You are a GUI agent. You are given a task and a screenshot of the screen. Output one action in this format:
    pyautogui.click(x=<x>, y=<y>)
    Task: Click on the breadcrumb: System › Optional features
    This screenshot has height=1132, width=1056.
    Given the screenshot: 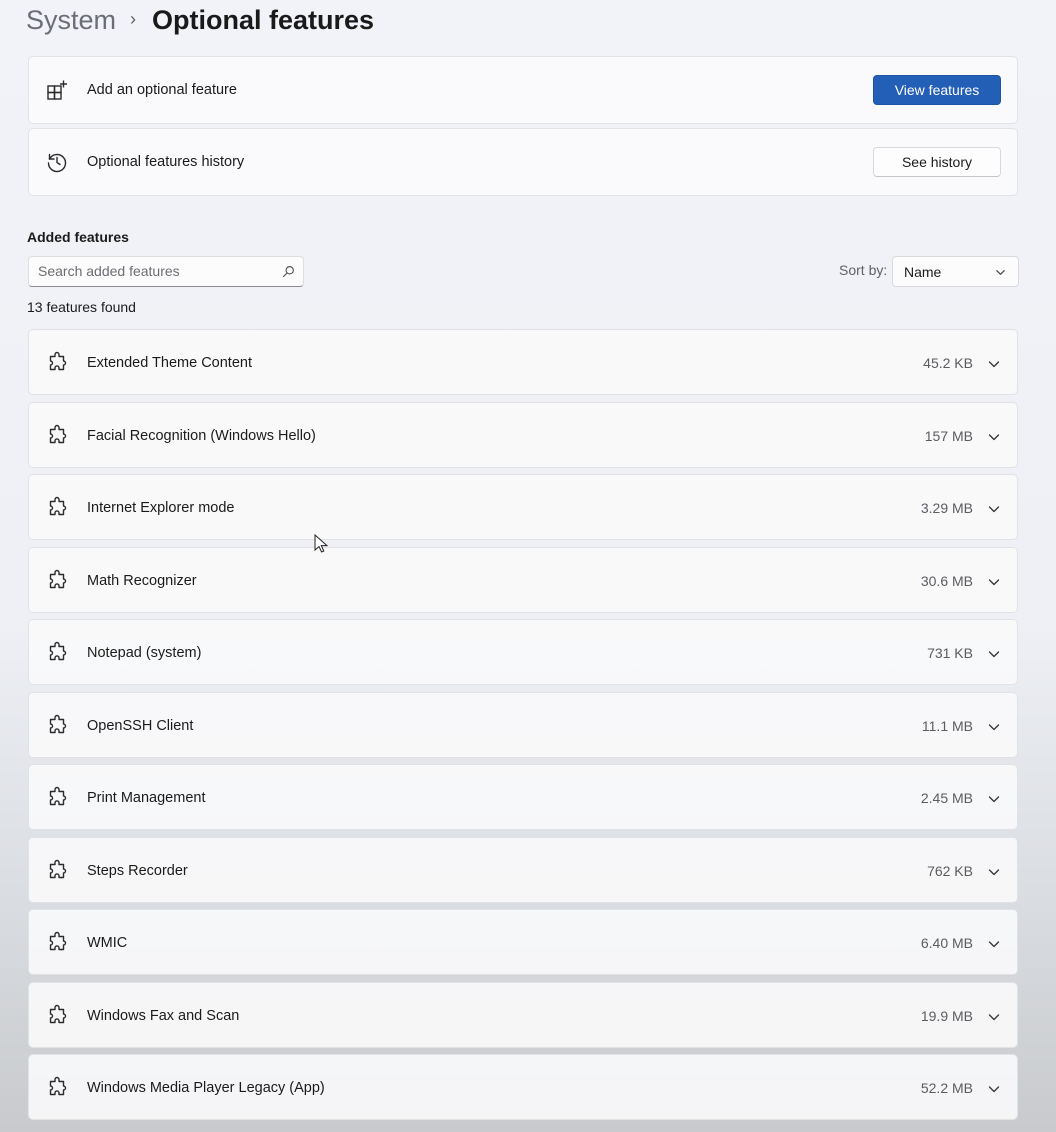 What is the action you would take?
    pyautogui.click(x=200, y=20)
    